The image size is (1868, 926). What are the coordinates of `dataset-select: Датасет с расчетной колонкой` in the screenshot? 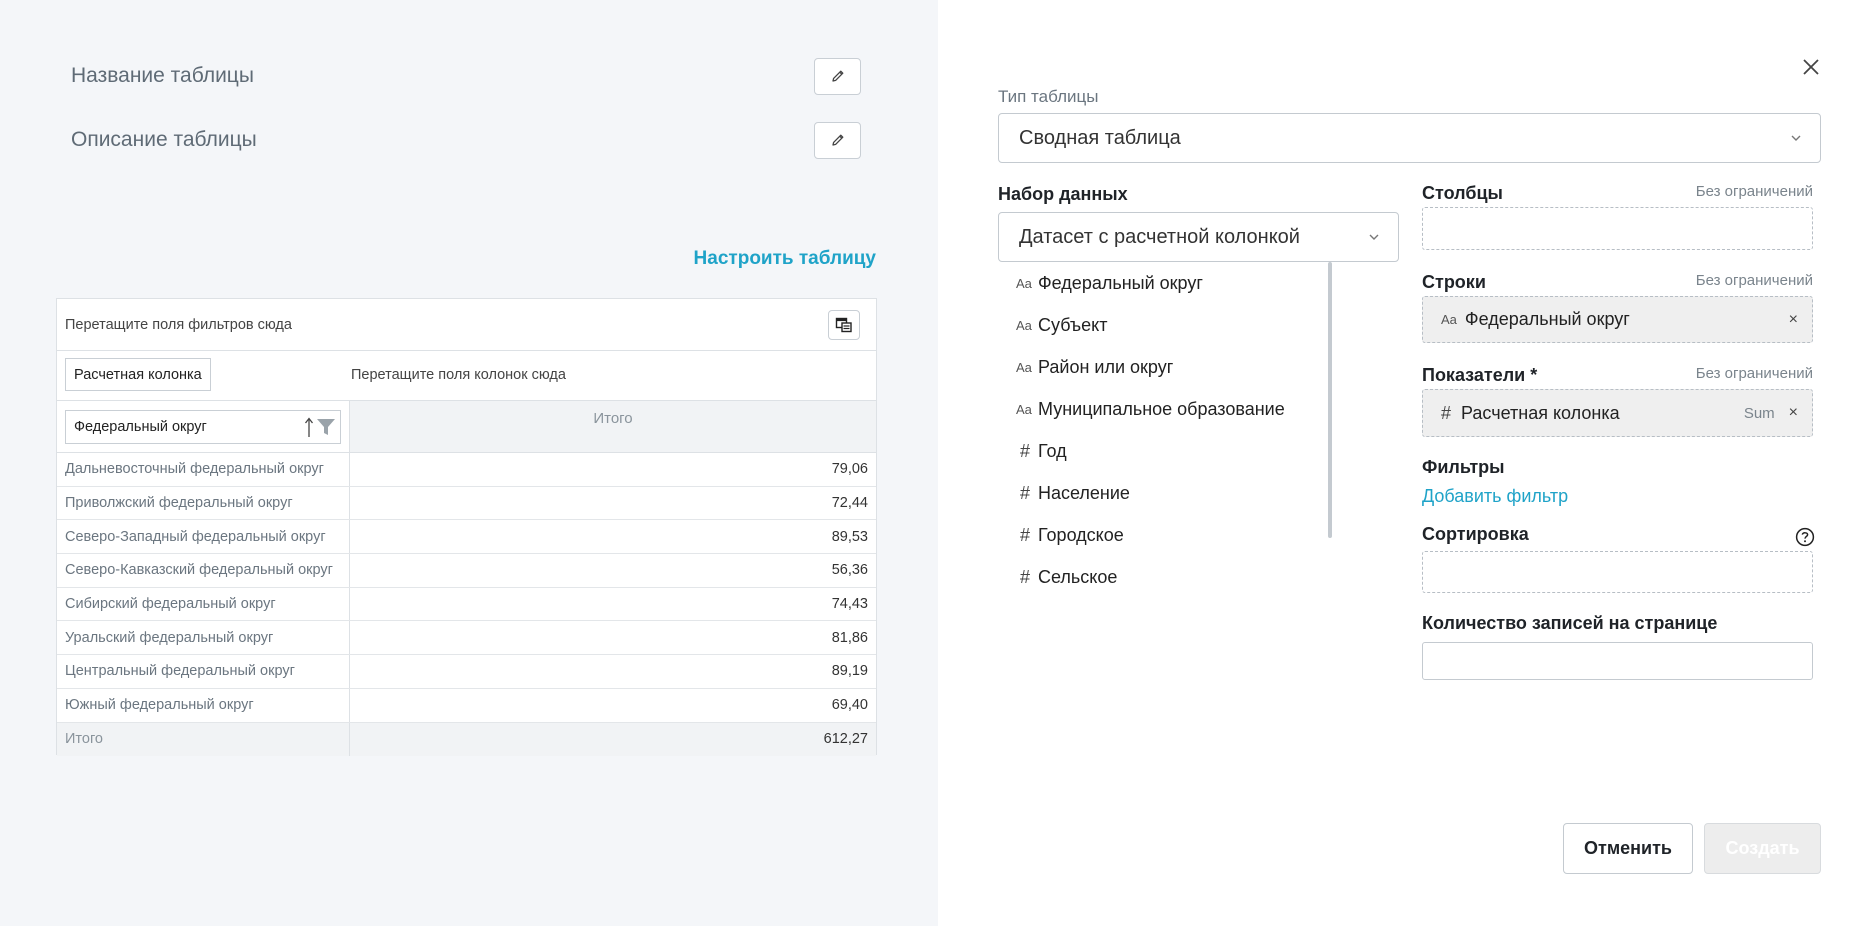 It's located at (1198, 237).